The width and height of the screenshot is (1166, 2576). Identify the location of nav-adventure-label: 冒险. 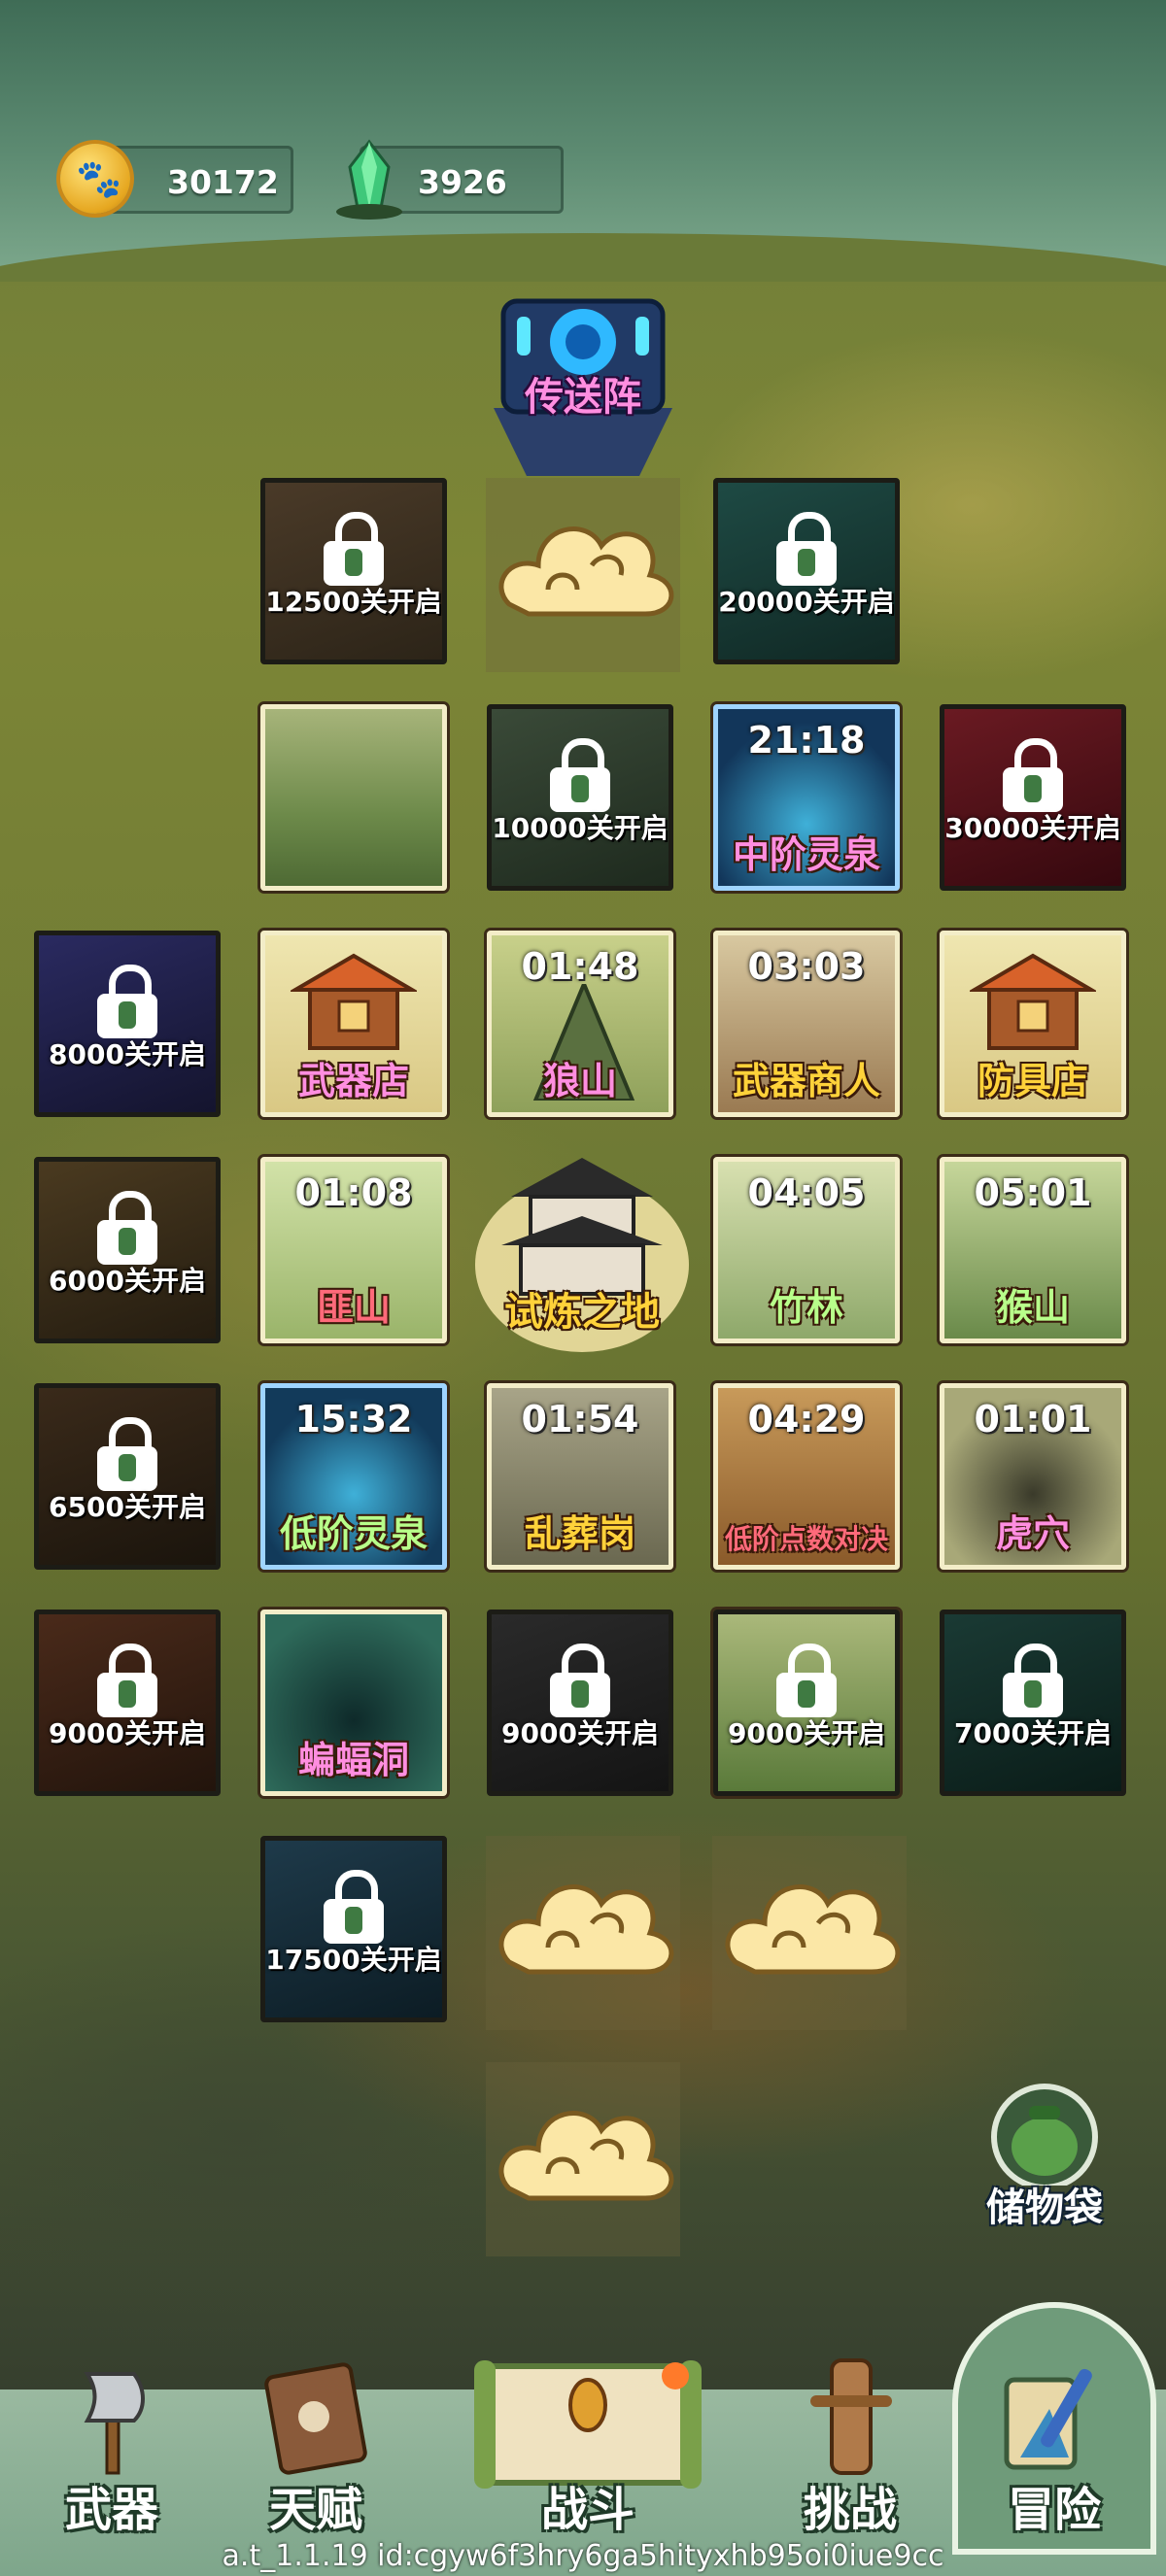
(1054, 2510).